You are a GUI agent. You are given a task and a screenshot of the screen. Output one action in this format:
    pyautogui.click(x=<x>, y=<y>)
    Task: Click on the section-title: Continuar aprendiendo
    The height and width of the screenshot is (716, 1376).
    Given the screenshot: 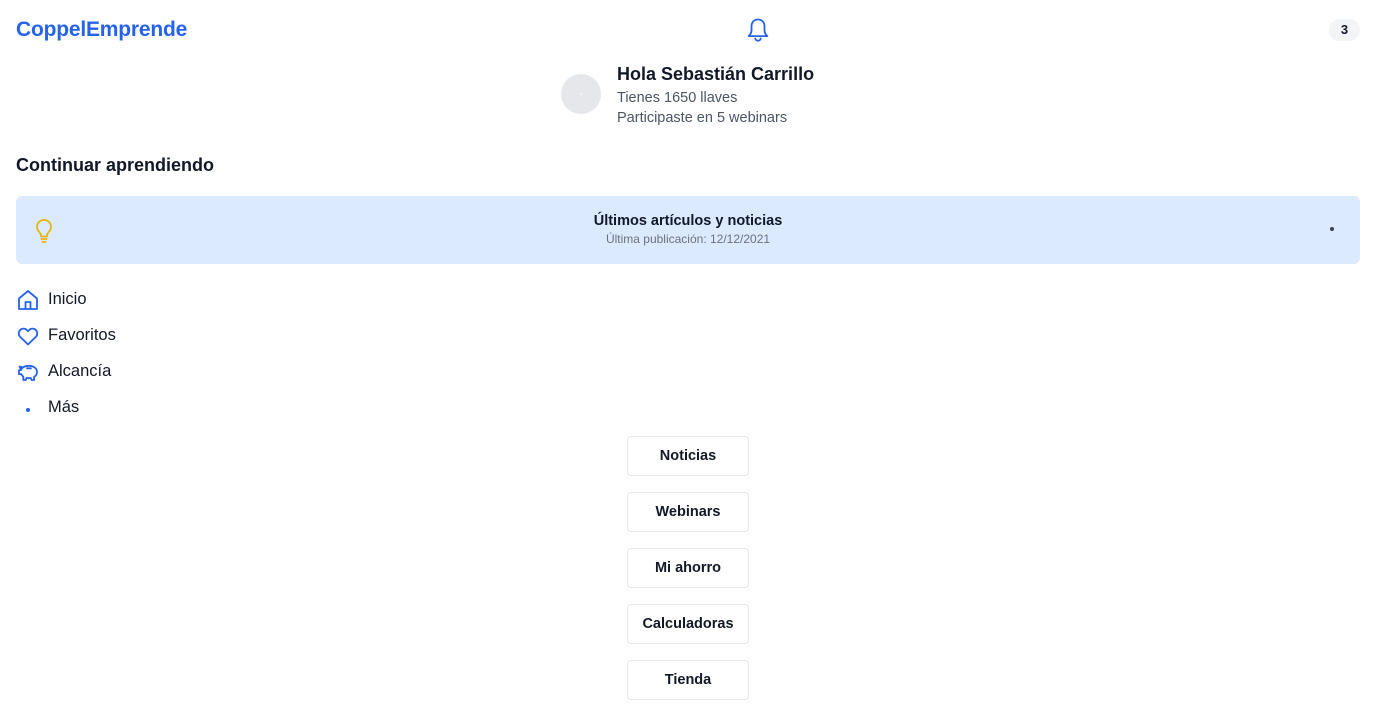 What is the action you would take?
    pyautogui.click(x=115, y=165)
    